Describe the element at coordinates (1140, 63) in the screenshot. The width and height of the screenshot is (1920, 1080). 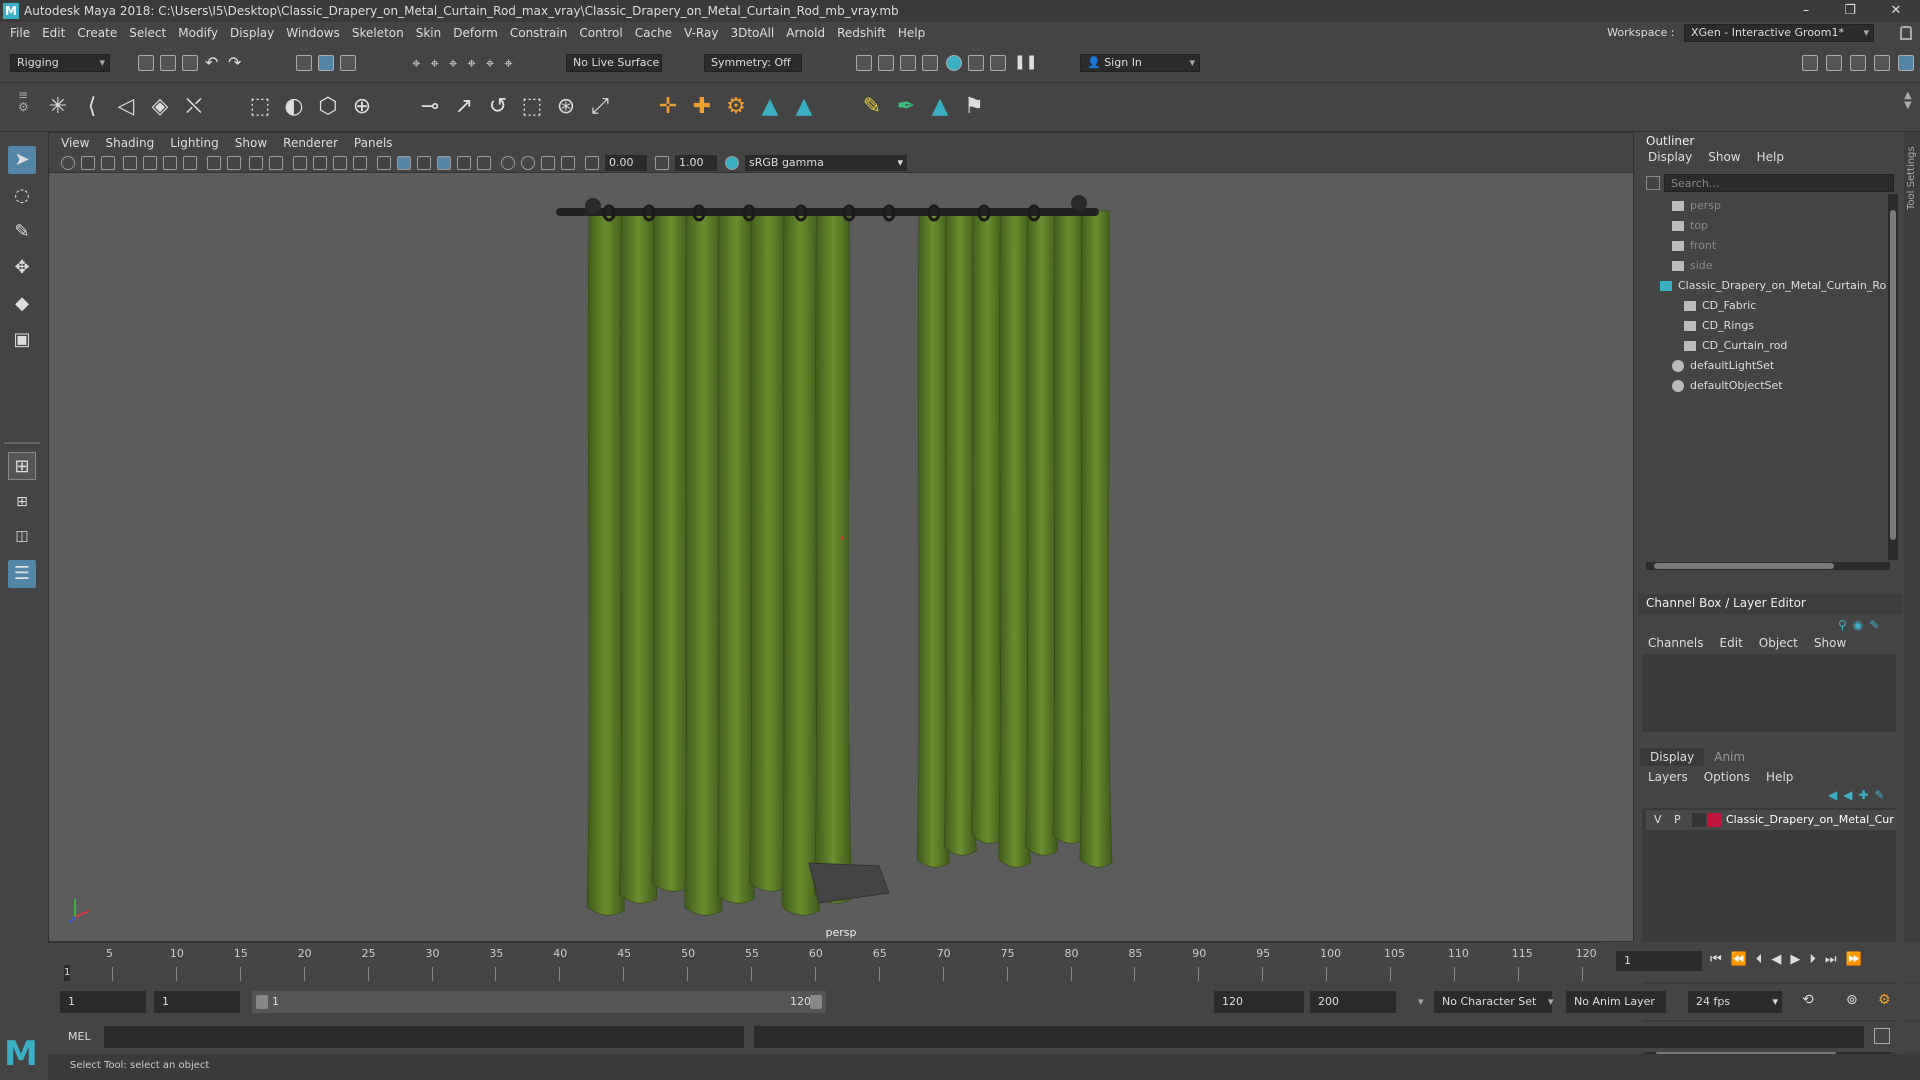
I see `sign-in-dropdown: 👤 Sign In ▾` at that location.